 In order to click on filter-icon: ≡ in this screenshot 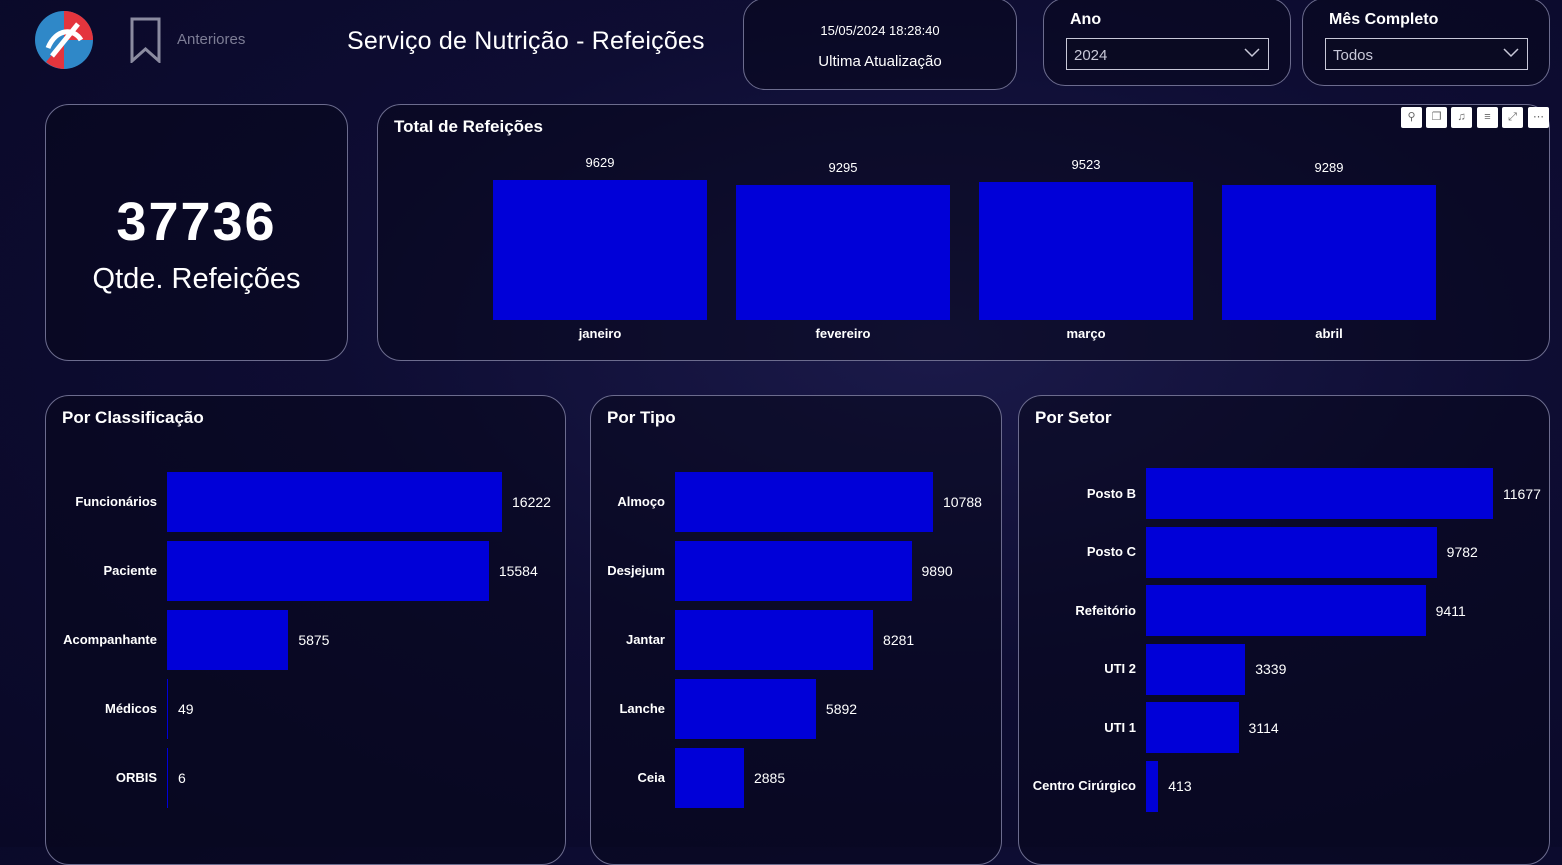, I will do `click(1487, 117)`.